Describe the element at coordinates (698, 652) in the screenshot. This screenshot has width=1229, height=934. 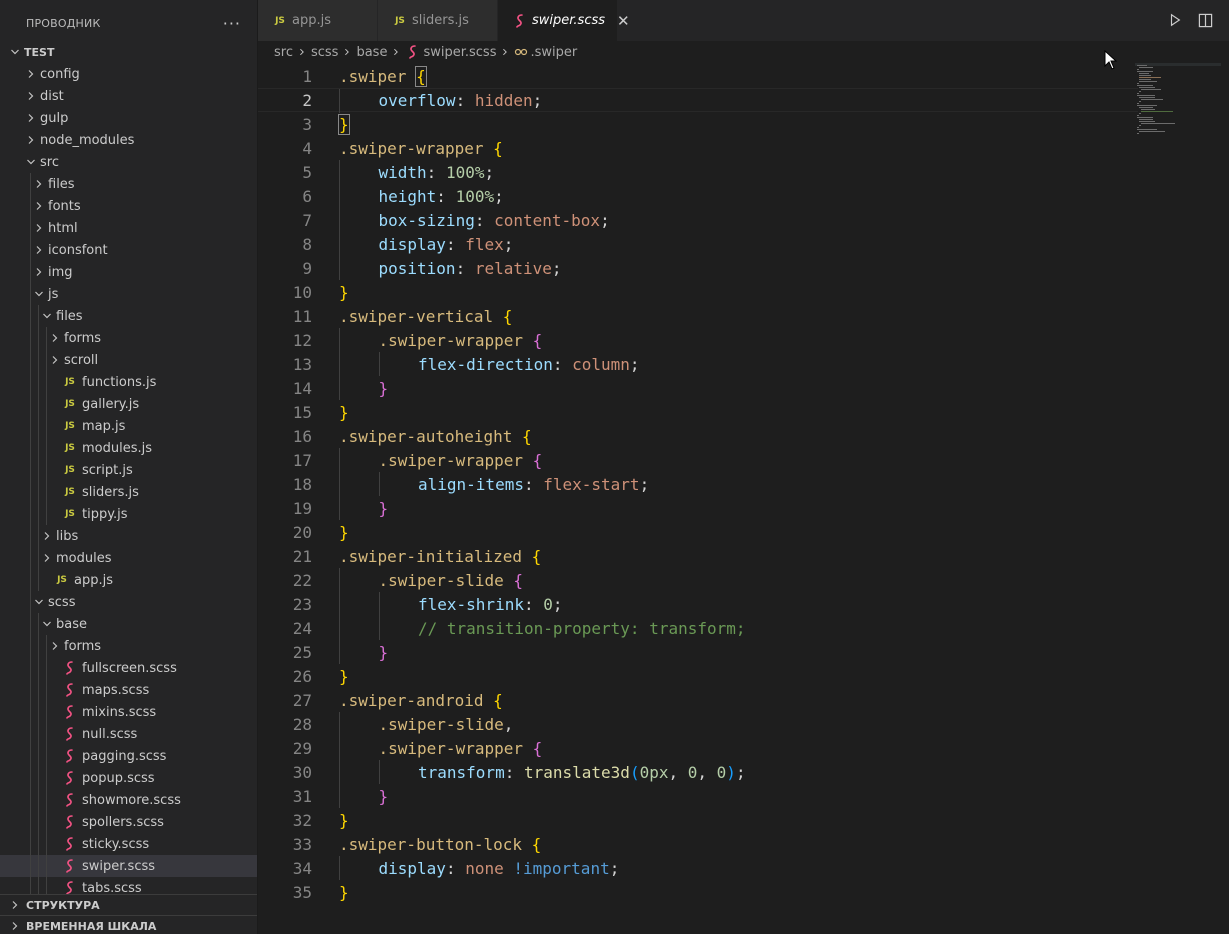
I see `code-line: 25}` at that location.